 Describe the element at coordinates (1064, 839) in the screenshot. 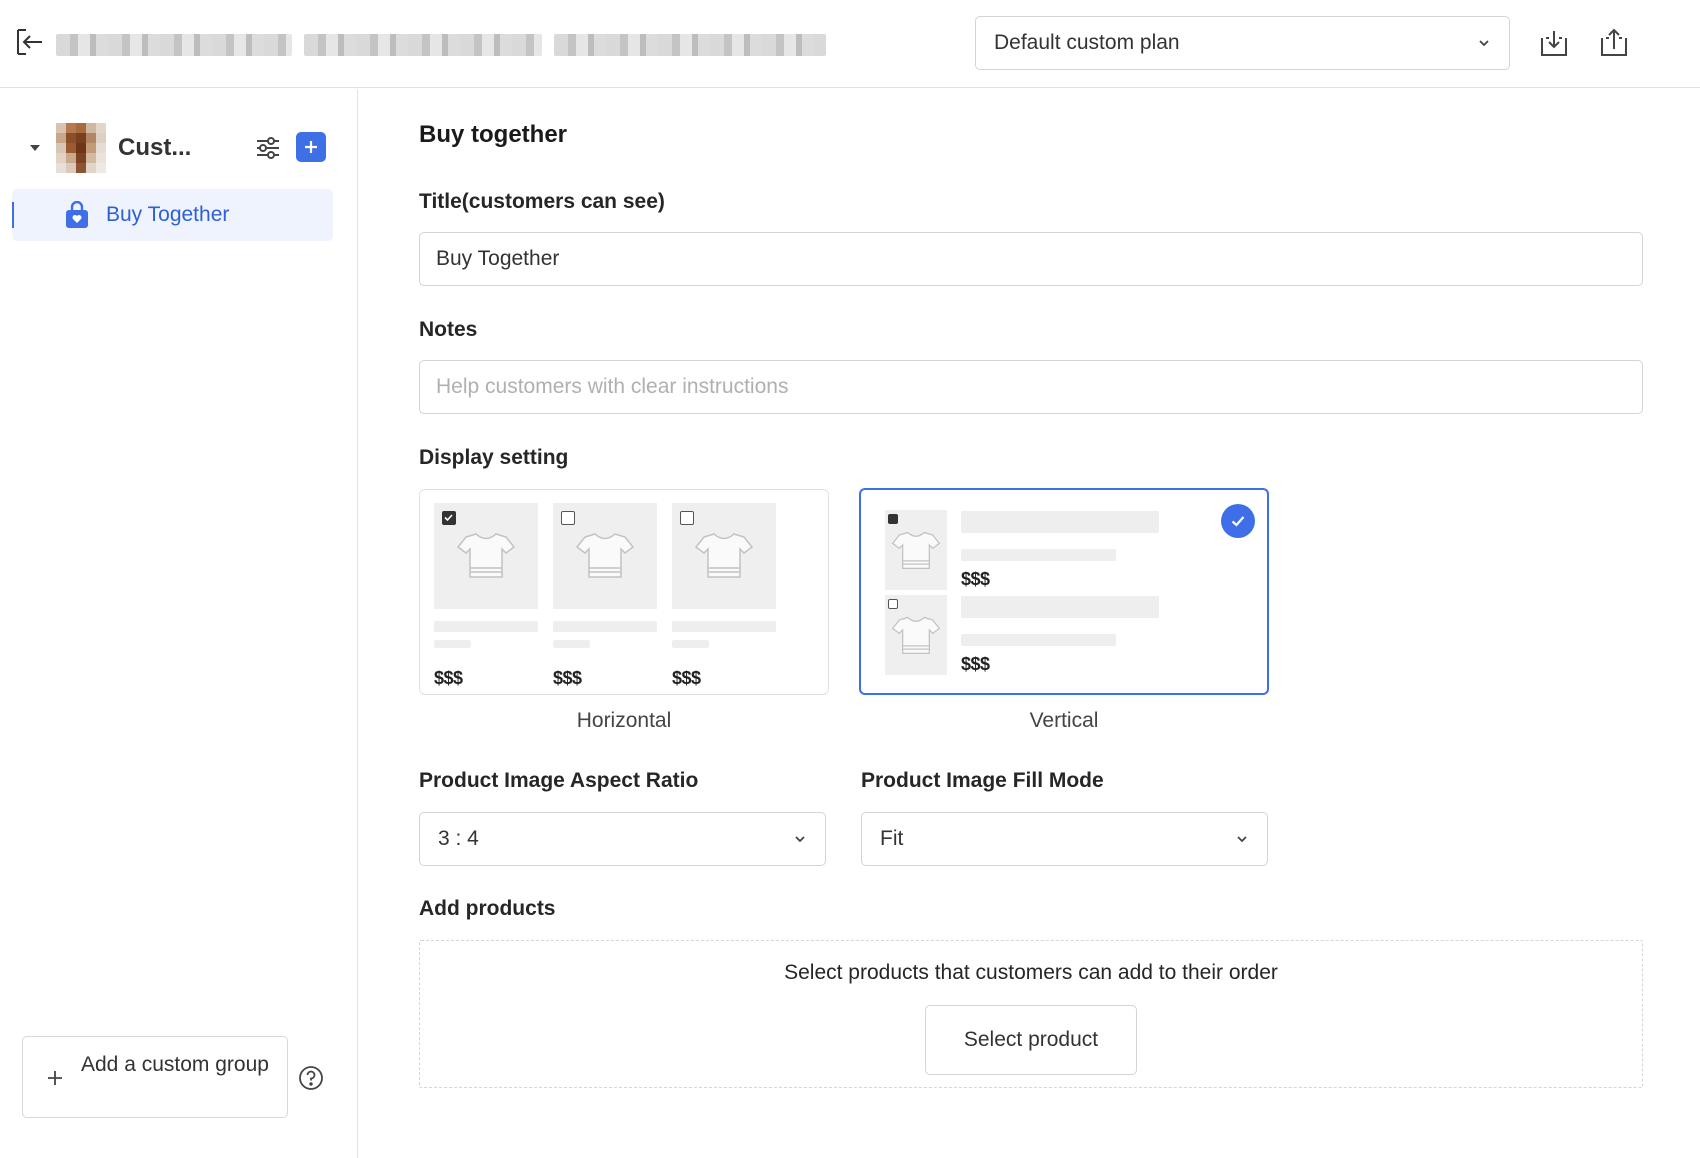

I see `fill-mode-select: Fit` at that location.